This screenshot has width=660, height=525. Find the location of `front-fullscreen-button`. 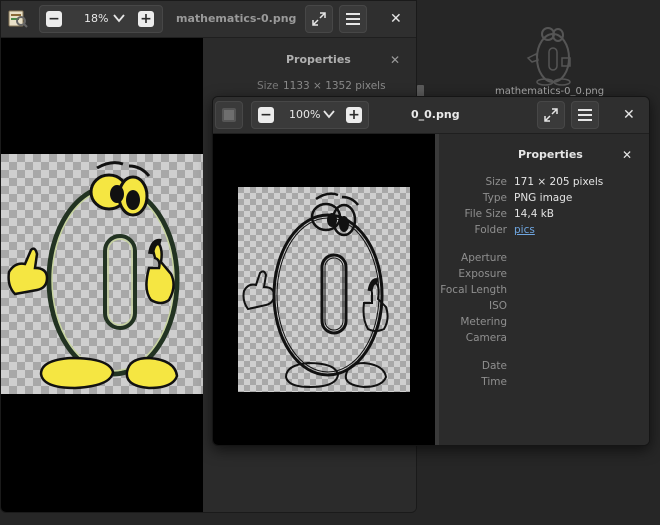

front-fullscreen-button is located at coordinates (551, 115).